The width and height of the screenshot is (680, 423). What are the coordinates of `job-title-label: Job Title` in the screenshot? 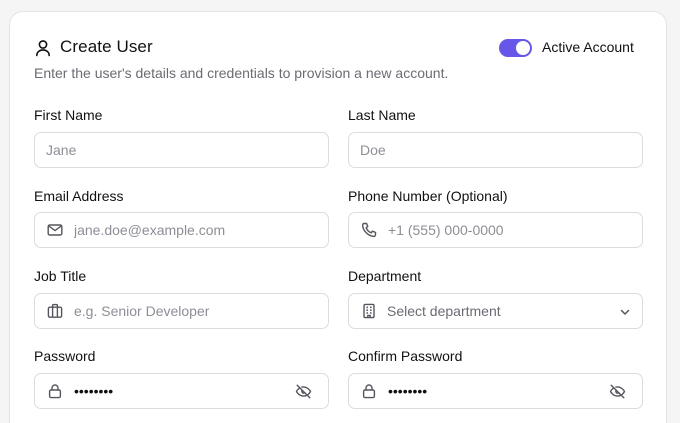 It's located at (60, 276).